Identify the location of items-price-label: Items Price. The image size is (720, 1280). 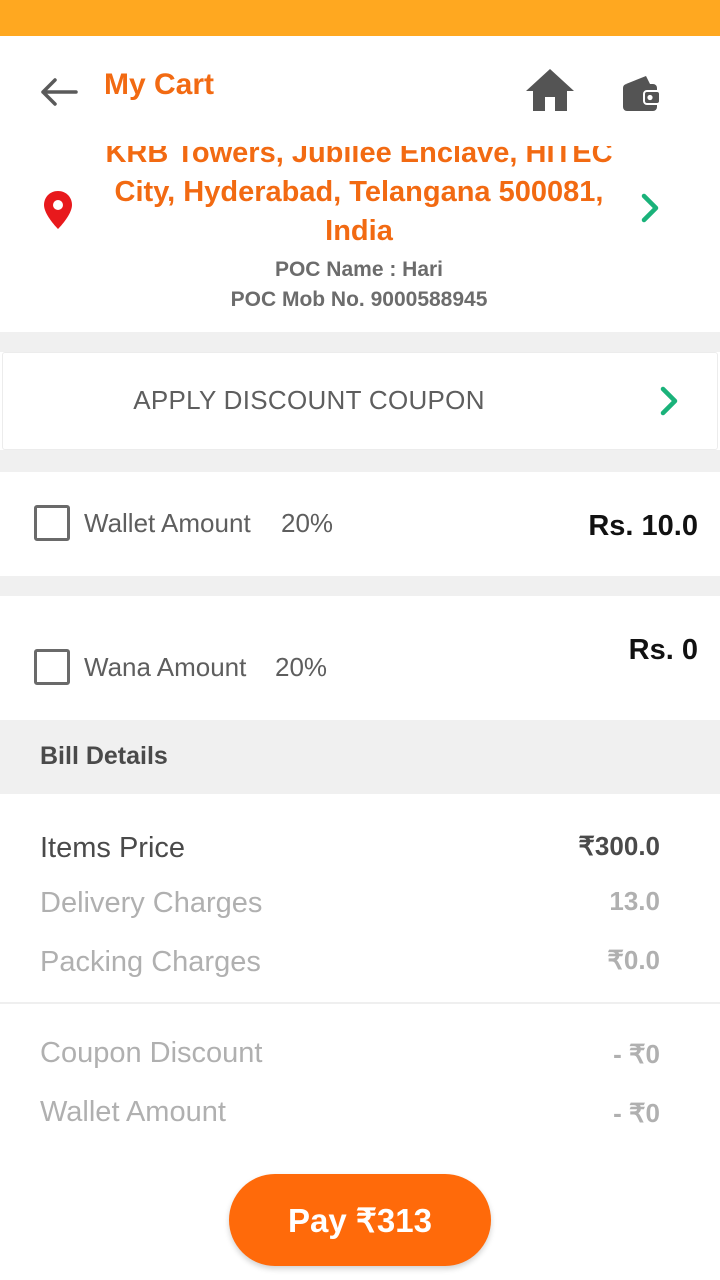
(113, 848).